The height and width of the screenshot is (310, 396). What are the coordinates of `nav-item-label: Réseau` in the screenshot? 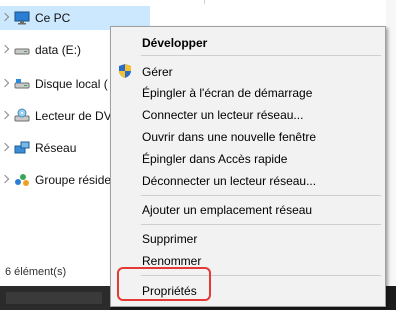 It's located at (56, 148).